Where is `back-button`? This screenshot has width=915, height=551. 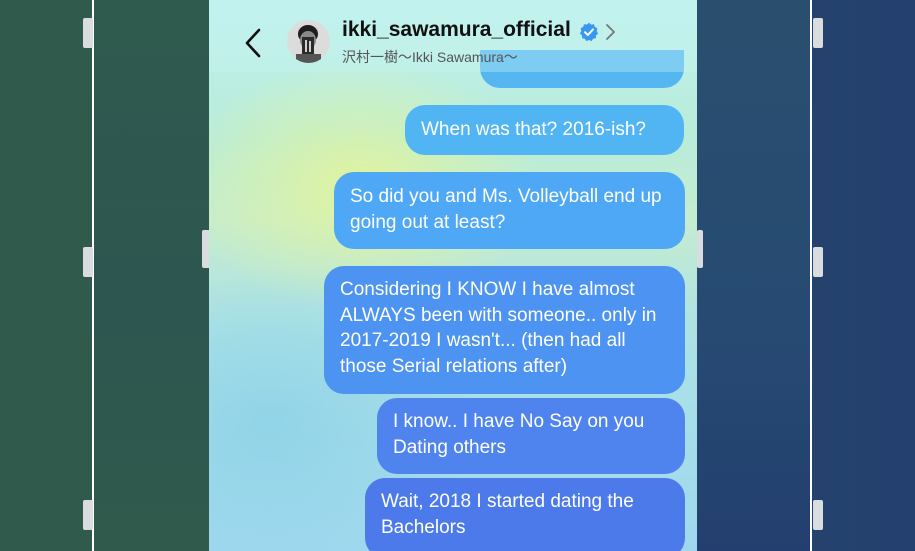 back-button is located at coordinates (253, 43).